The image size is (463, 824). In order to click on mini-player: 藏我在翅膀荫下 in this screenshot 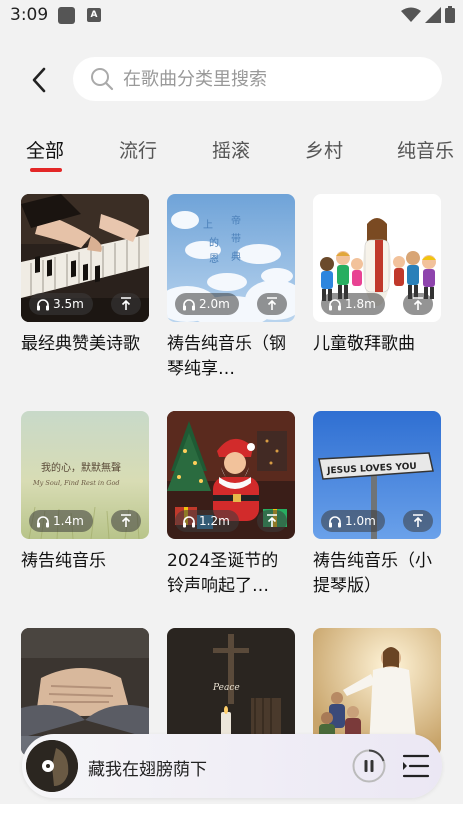, I will do `click(232, 766)`.